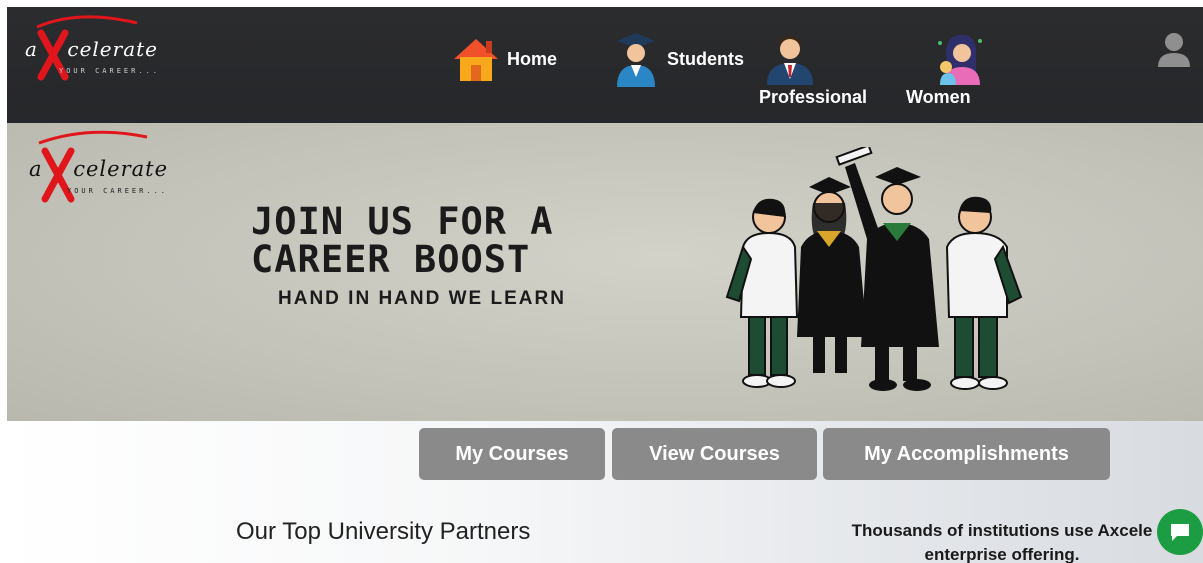 The image size is (1203, 563). What do you see at coordinates (790, 60) in the screenshot?
I see `businessman-icon` at bounding box center [790, 60].